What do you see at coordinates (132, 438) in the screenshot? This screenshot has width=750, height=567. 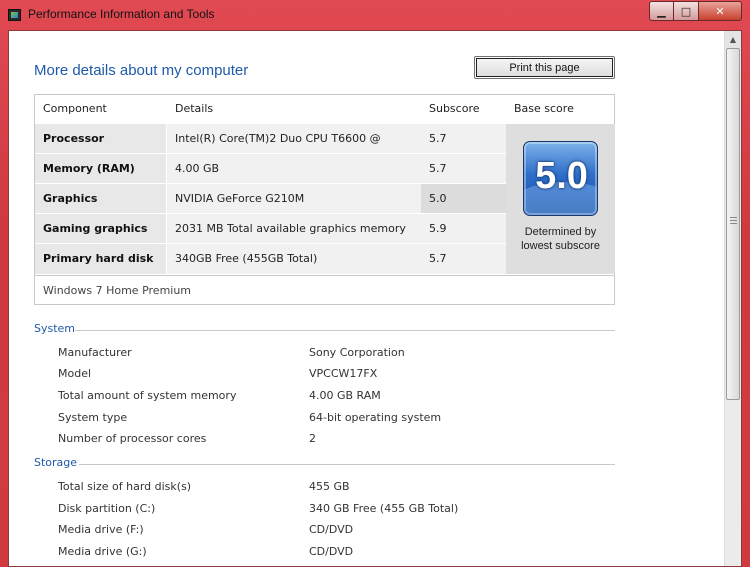 I see `system-label: Number of processor cores` at bounding box center [132, 438].